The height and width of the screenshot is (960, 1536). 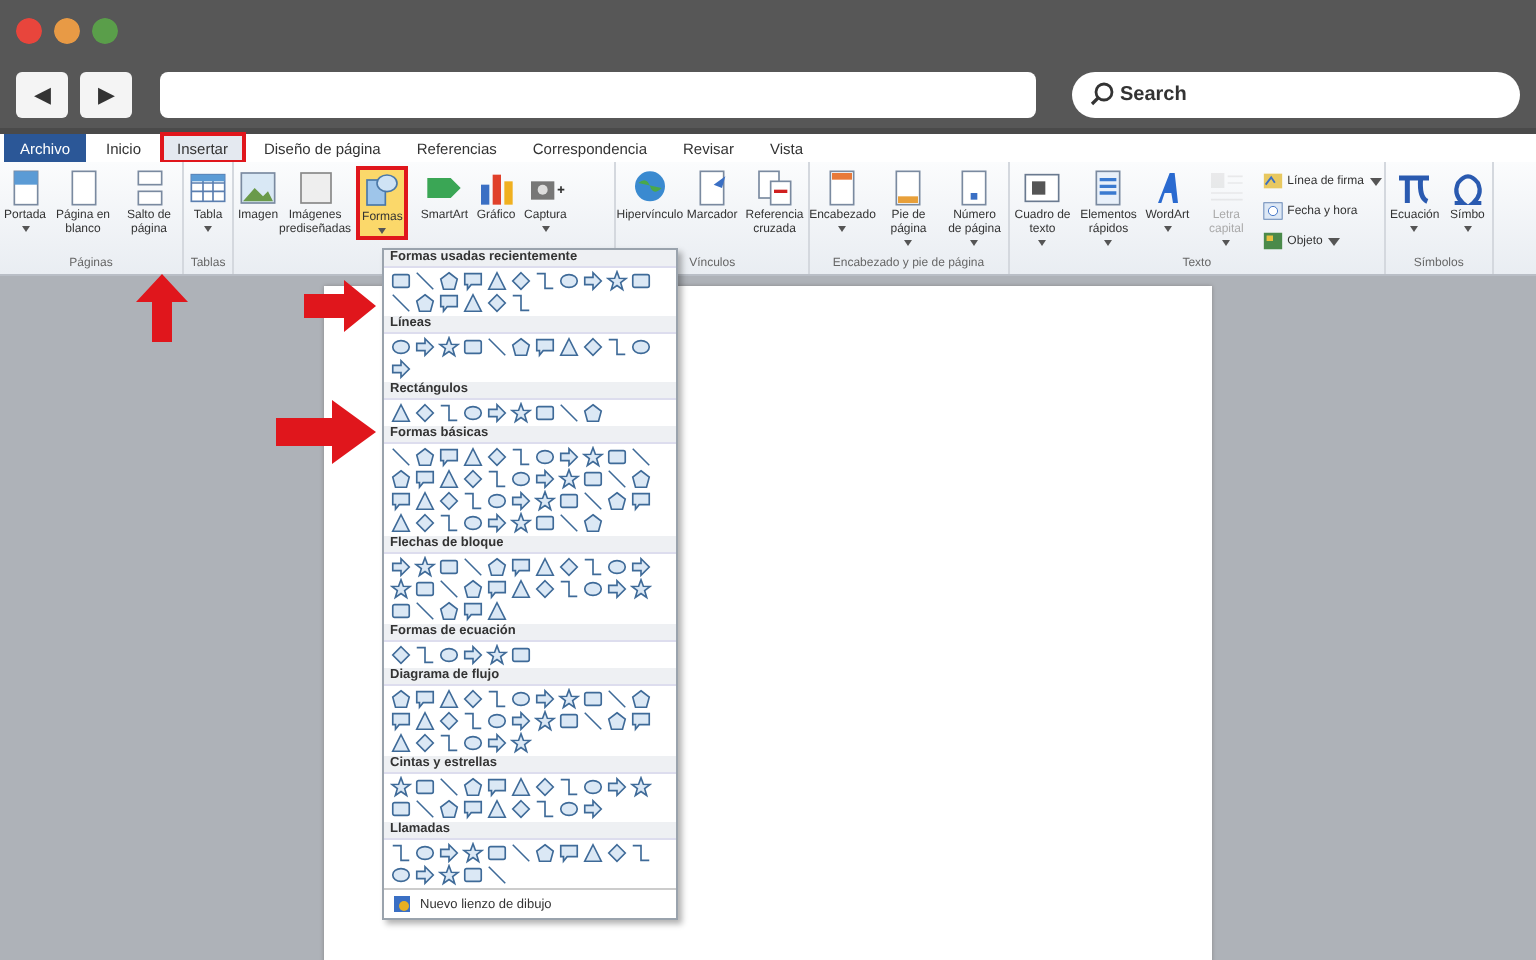 I want to click on forward-button: ▶, so click(x=106, y=94).